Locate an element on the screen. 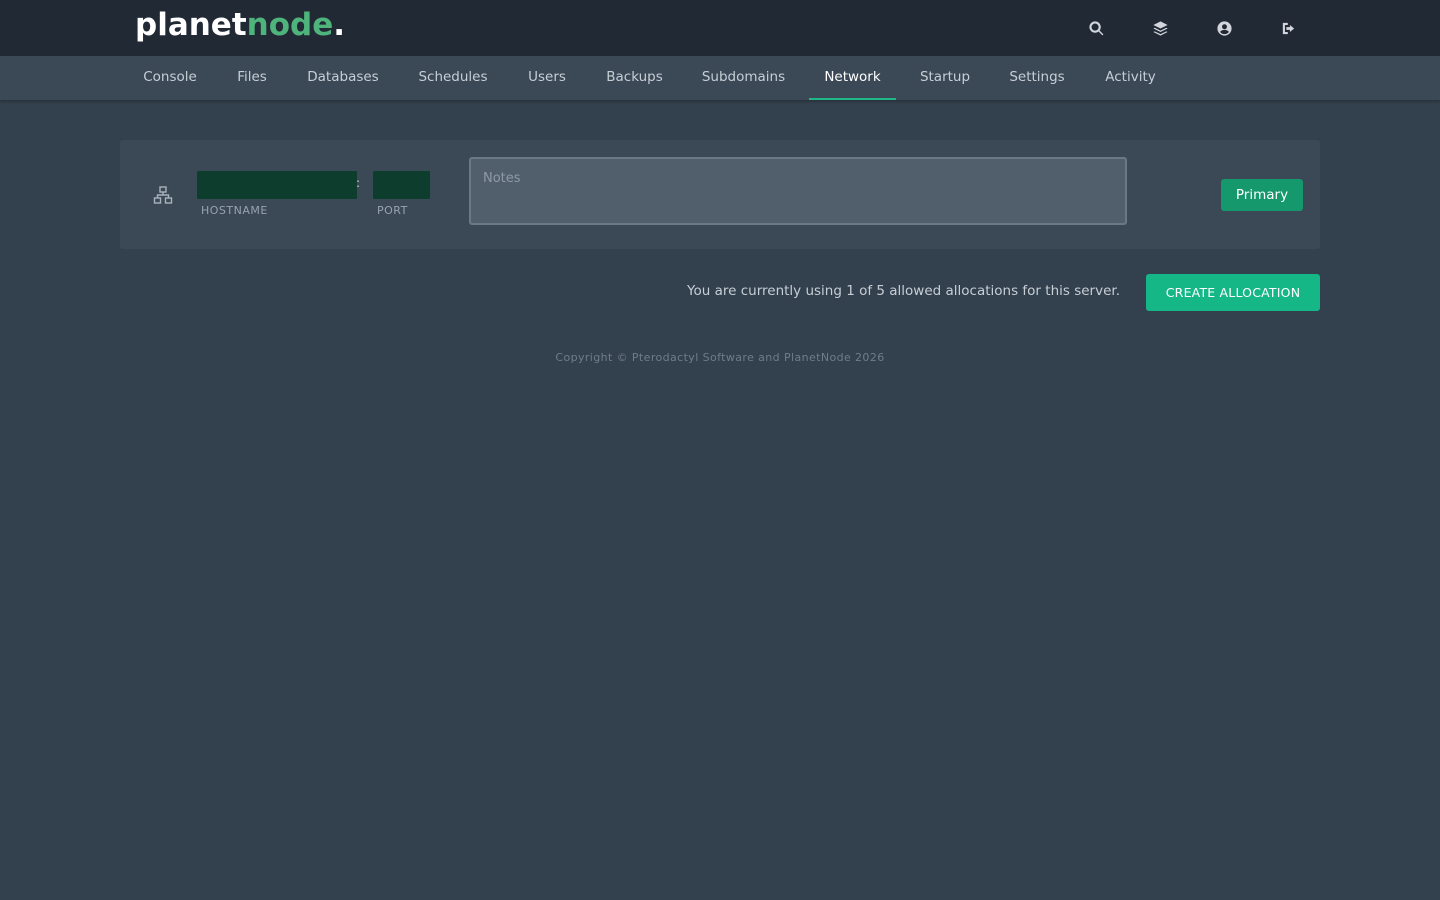 This screenshot has height=900, width=1440. tab-databases: Databases is located at coordinates (343, 78).